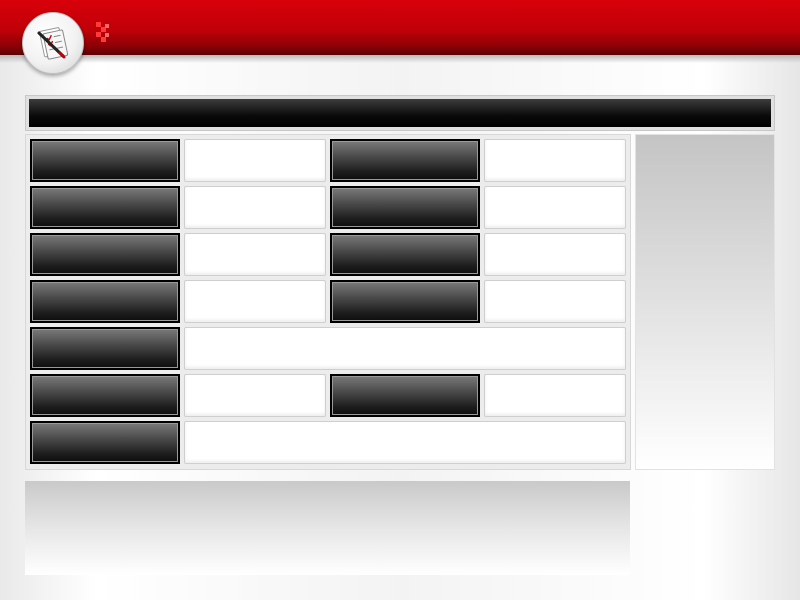 The height and width of the screenshot is (600, 800). I want to click on header-cell-r2-c1, so click(105, 207).